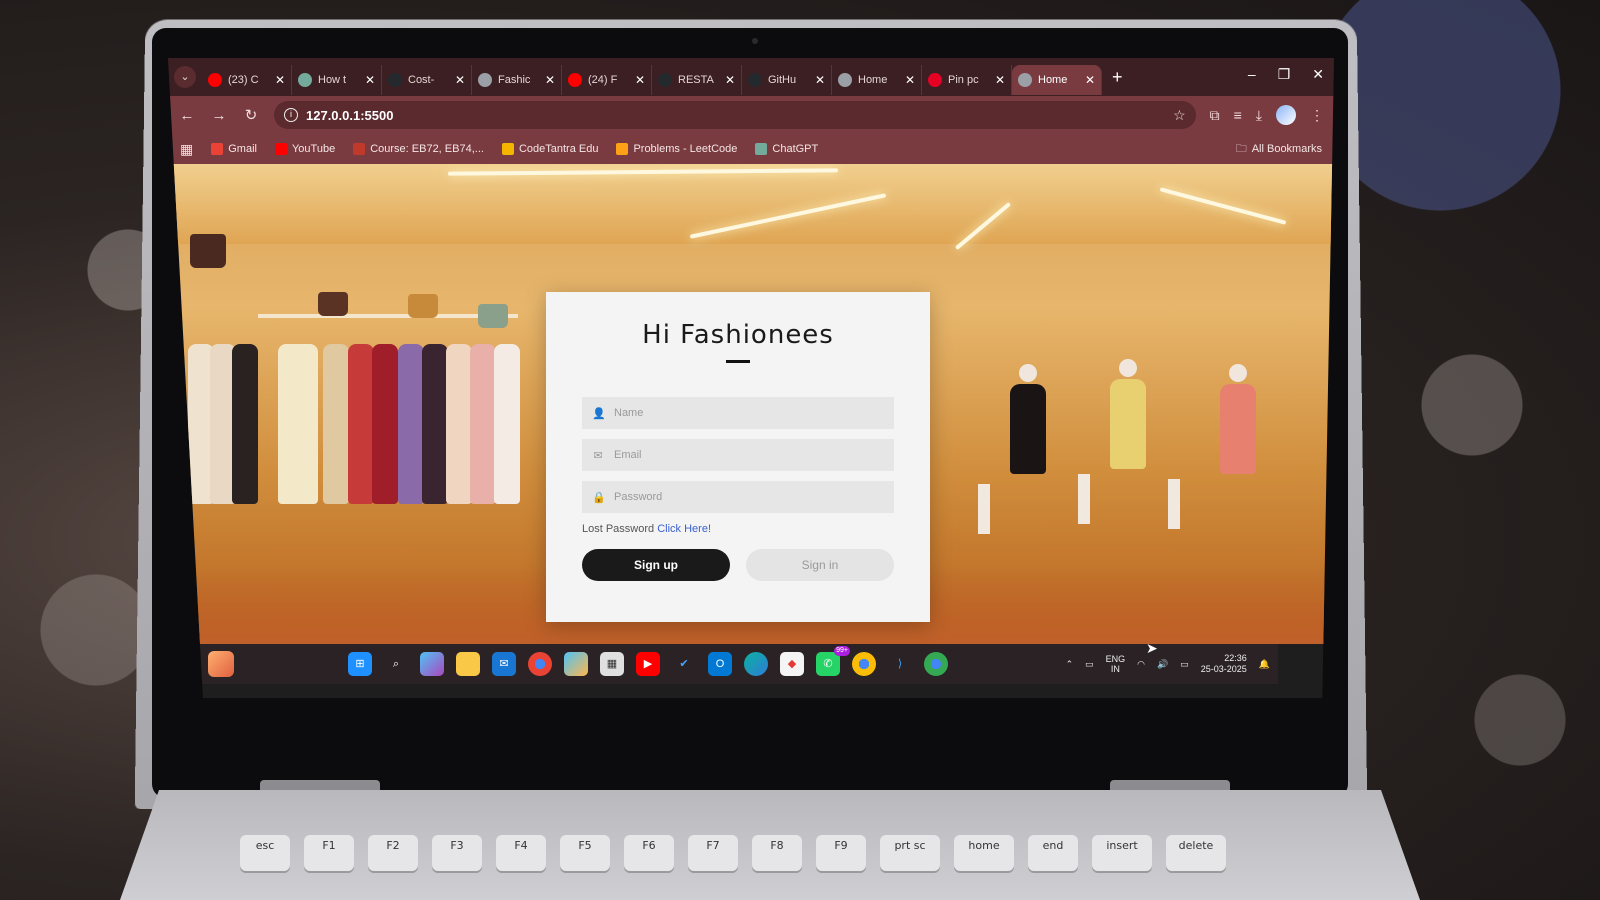 The image size is (1600, 900). What do you see at coordinates (935, 80) in the screenshot?
I see `pinterest-icon` at bounding box center [935, 80].